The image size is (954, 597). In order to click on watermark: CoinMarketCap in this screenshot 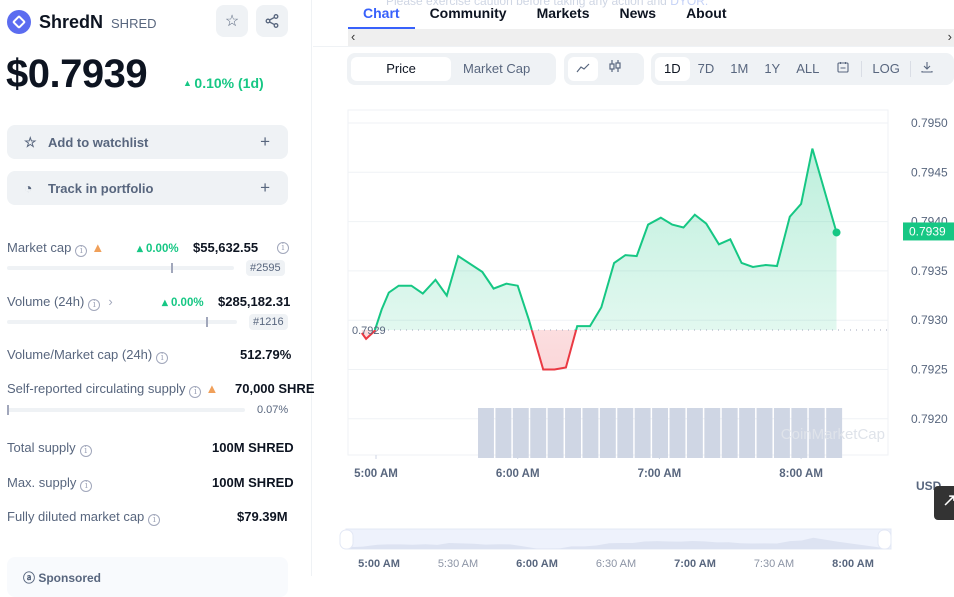, I will do `click(833, 434)`.